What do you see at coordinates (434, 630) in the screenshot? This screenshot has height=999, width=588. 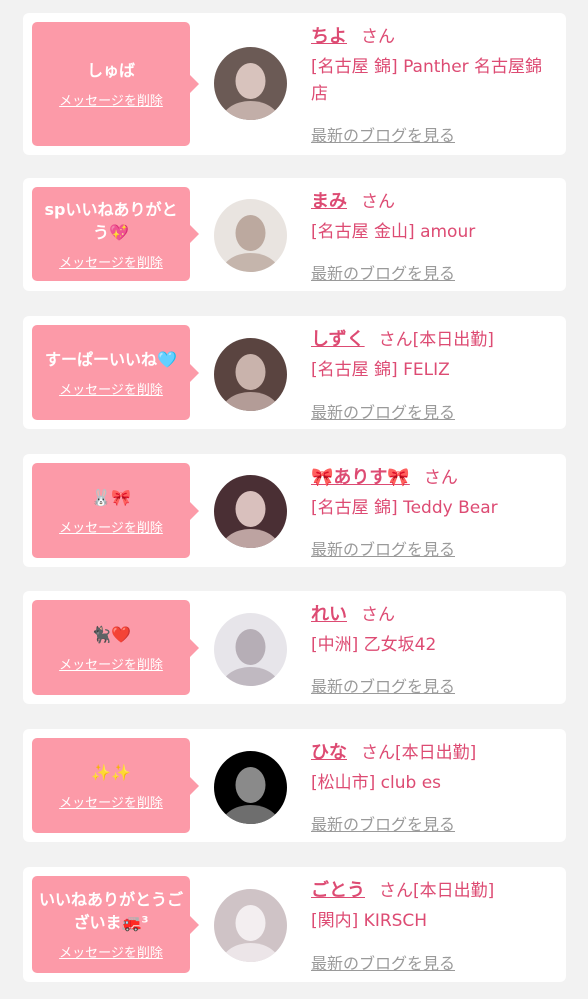 I see `cast-info: れい さん [中洲] 乙女坂42` at bounding box center [434, 630].